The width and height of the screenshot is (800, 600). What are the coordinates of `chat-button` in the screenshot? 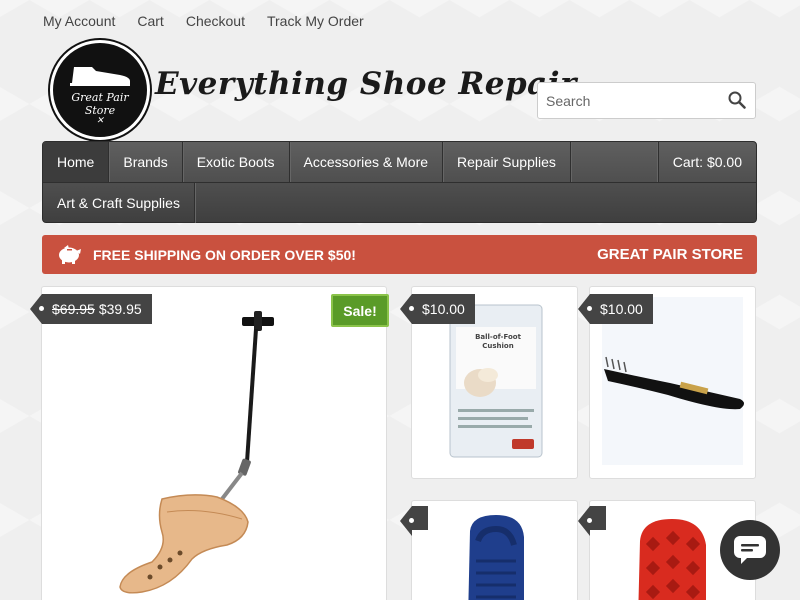 It's located at (750, 550).